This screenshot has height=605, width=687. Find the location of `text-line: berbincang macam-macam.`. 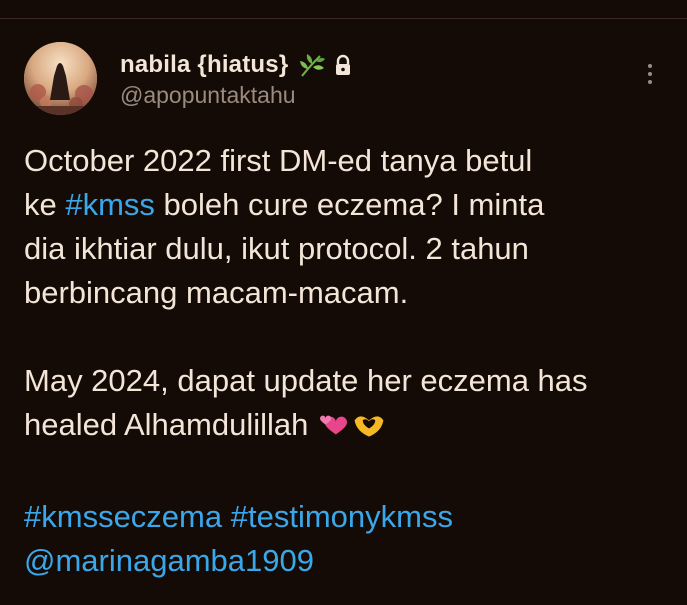

text-line: berbincang macam-macam. is located at coordinates (216, 292).